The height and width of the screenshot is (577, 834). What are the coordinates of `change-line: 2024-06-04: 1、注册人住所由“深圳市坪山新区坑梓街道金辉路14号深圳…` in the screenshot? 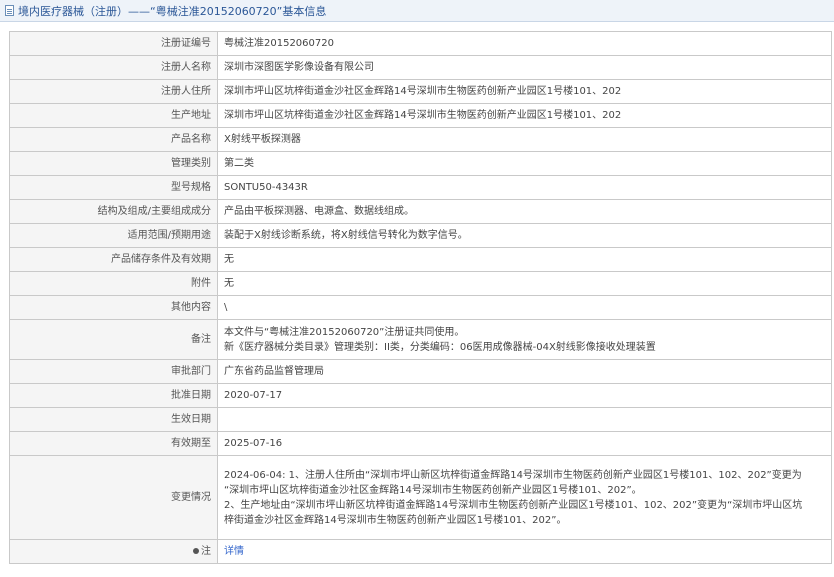 It's located at (513, 475).